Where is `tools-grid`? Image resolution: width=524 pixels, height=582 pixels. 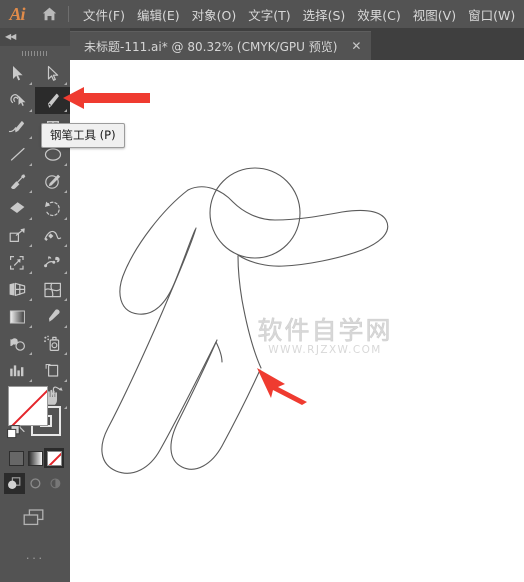
tools-grid is located at coordinates (35, 249).